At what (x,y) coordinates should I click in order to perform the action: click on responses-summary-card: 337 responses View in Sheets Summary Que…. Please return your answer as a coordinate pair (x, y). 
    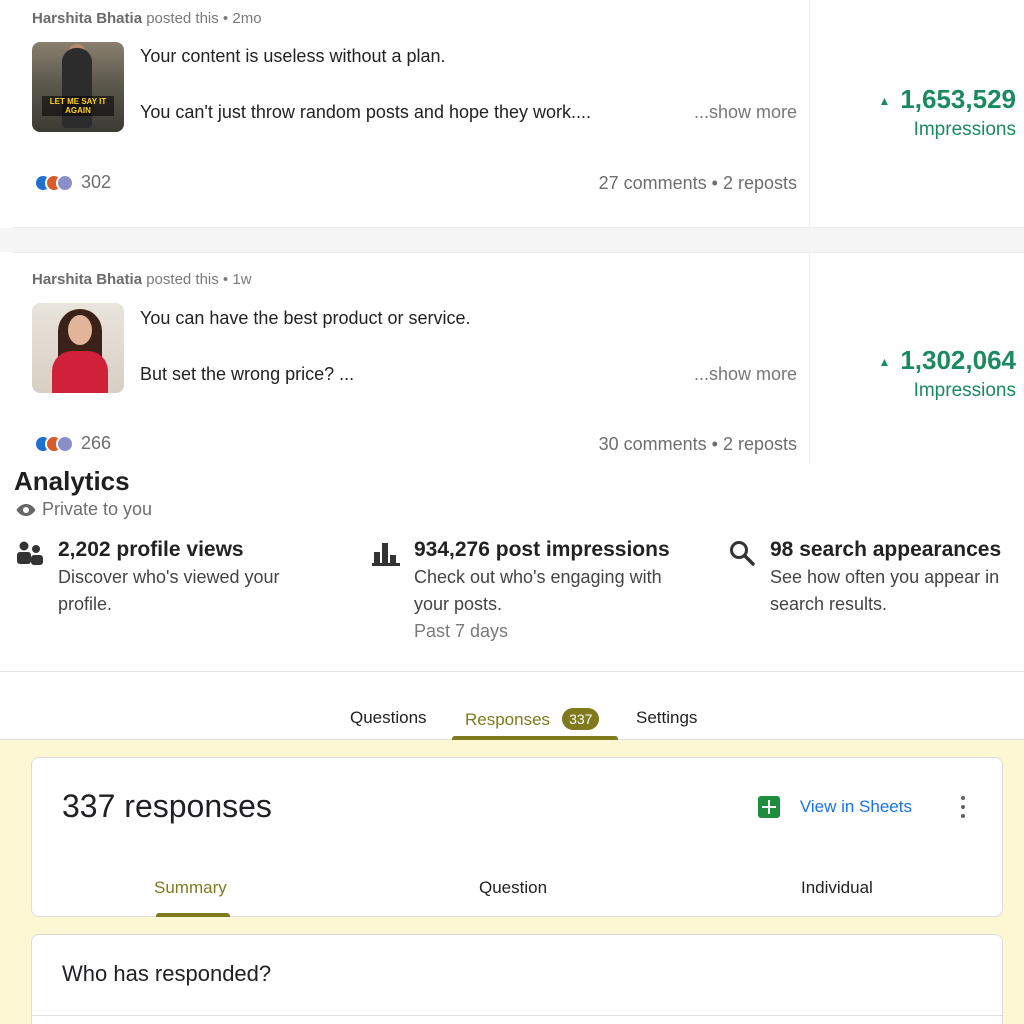
    Looking at the image, I should click on (517, 837).